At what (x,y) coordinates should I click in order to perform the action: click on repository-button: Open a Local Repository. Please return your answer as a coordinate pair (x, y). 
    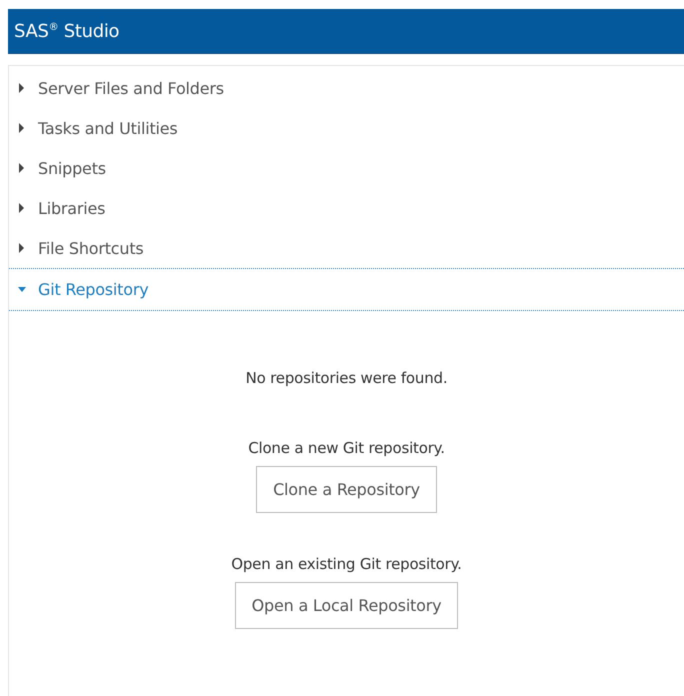
    Looking at the image, I should click on (346, 605).